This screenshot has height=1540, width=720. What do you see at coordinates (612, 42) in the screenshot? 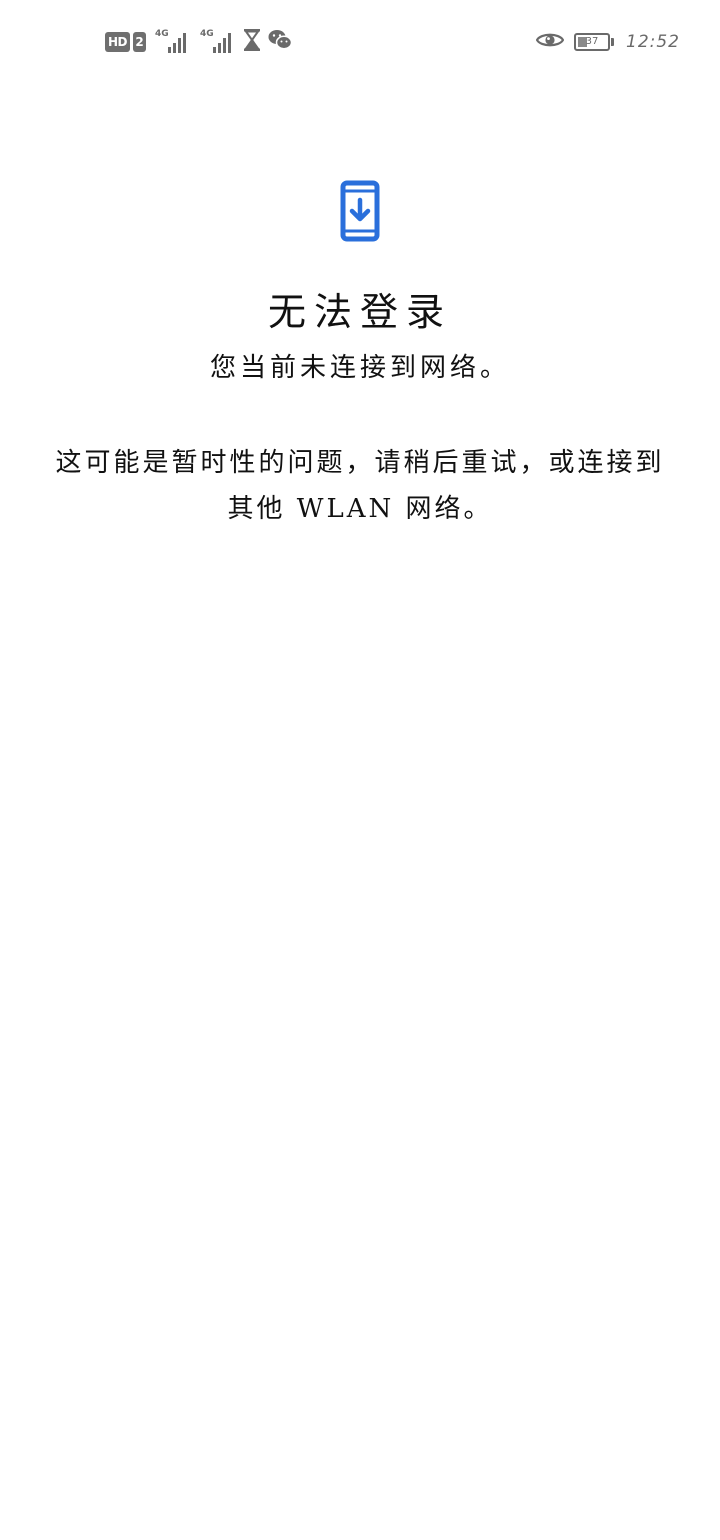
I see `battery-tip` at bounding box center [612, 42].